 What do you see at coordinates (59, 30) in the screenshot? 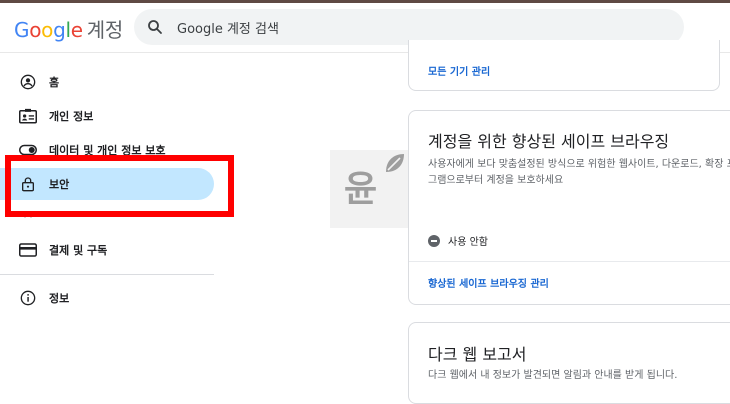
I see `logo-letter: g` at bounding box center [59, 30].